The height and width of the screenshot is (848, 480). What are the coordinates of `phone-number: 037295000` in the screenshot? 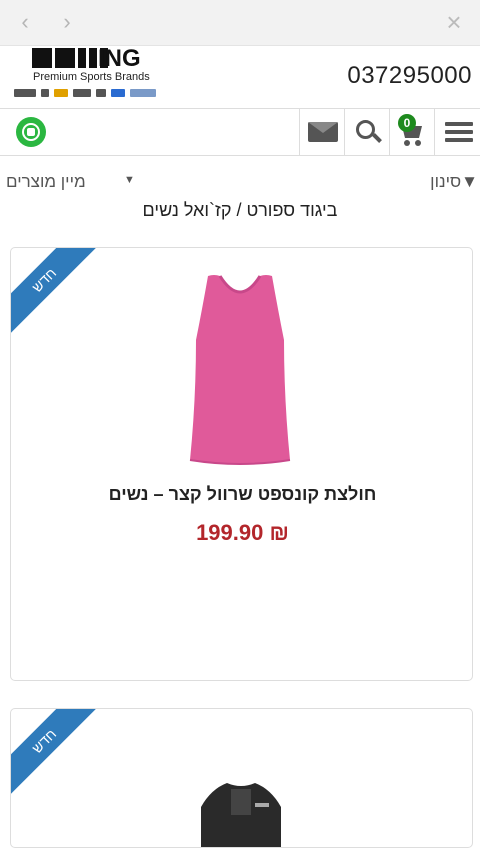 It's located at (409, 76).